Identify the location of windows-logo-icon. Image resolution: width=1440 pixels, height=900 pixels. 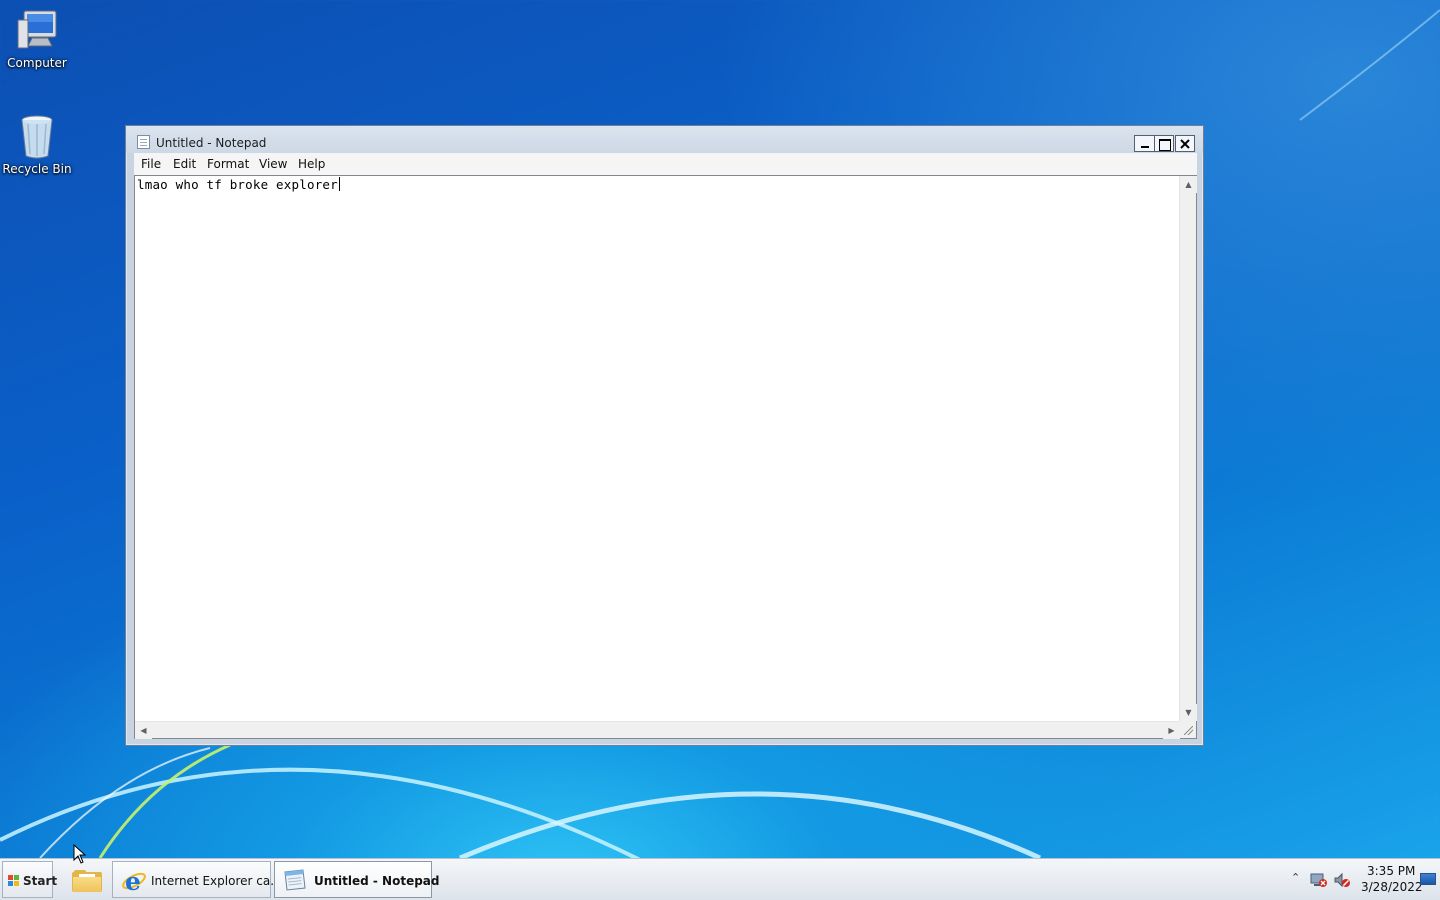
(14, 881).